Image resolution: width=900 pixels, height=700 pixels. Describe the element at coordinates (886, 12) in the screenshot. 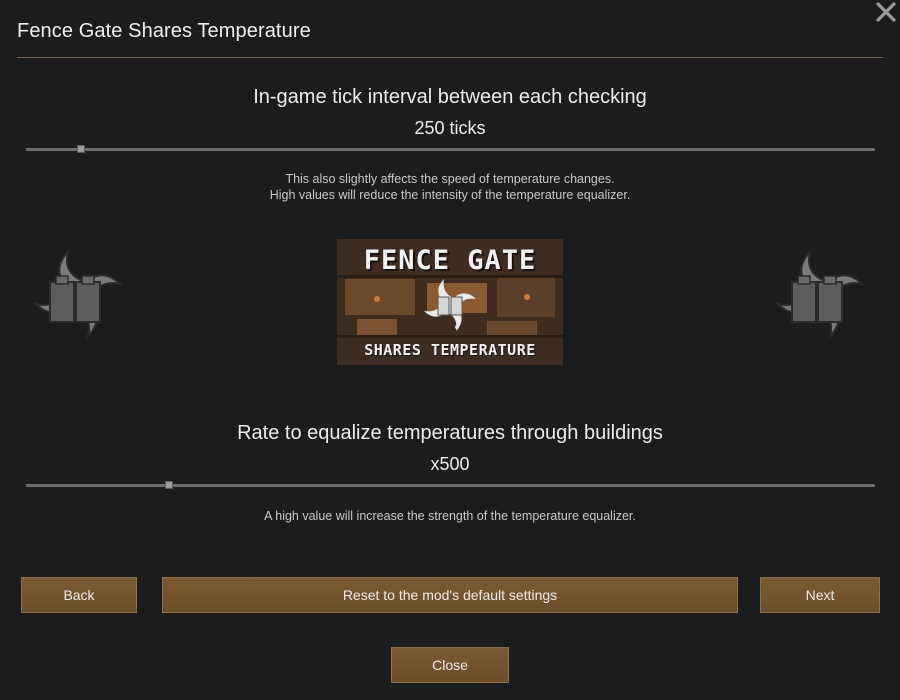

I see `close-icon` at that location.